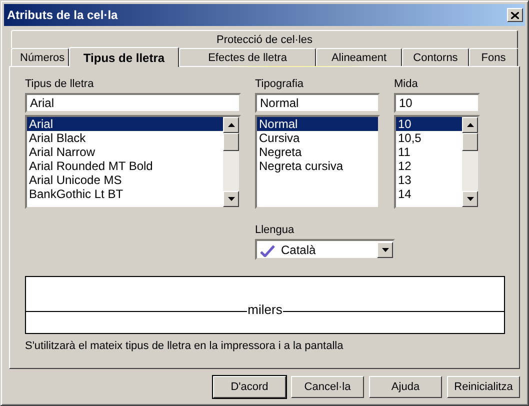  I want to click on list-box: 10 10,5 11 12 13 14, so click(437, 162).